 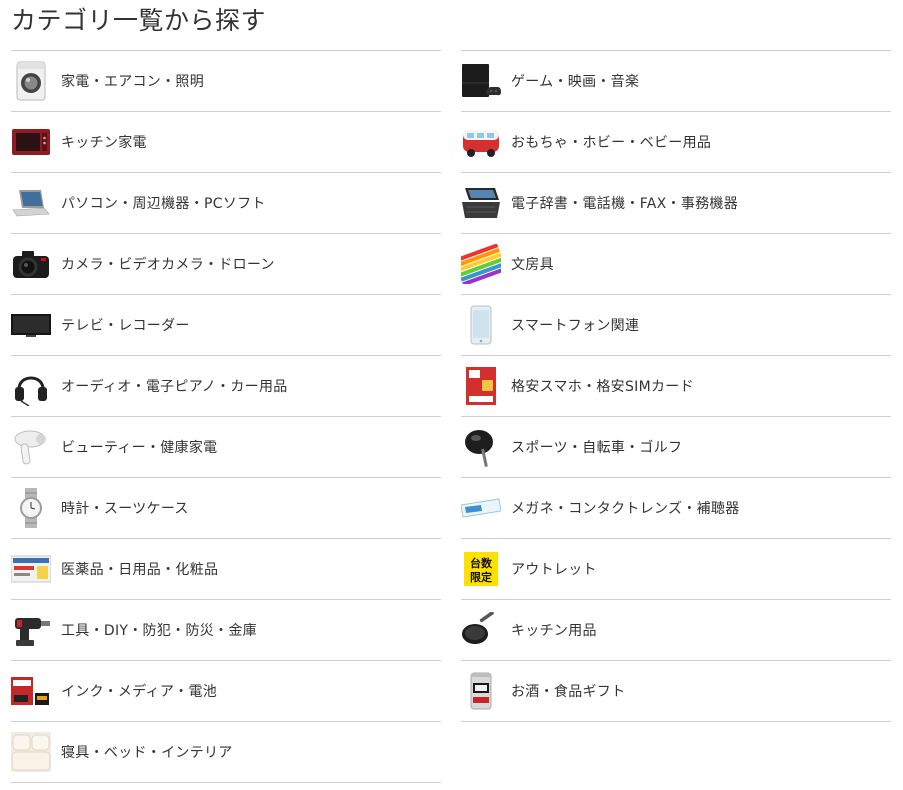 What do you see at coordinates (226, 325) in the screenshot?
I see `category-item-tv: テレビ・レコーダー` at bounding box center [226, 325].